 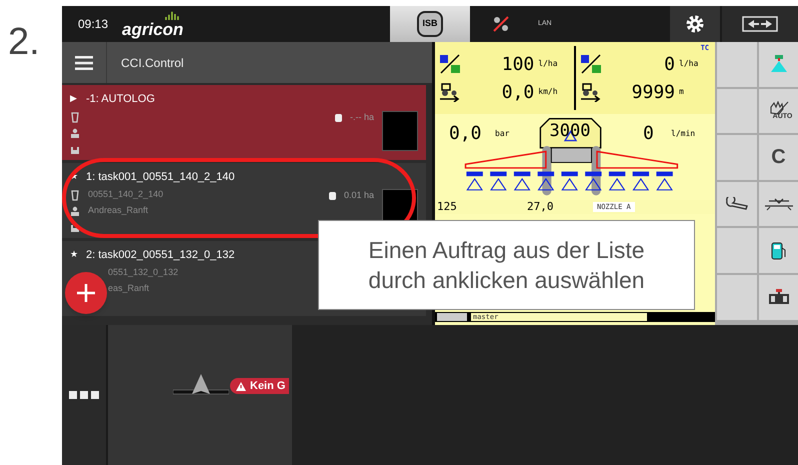 I want to click on menu-icon, so click(x=84, y=63).